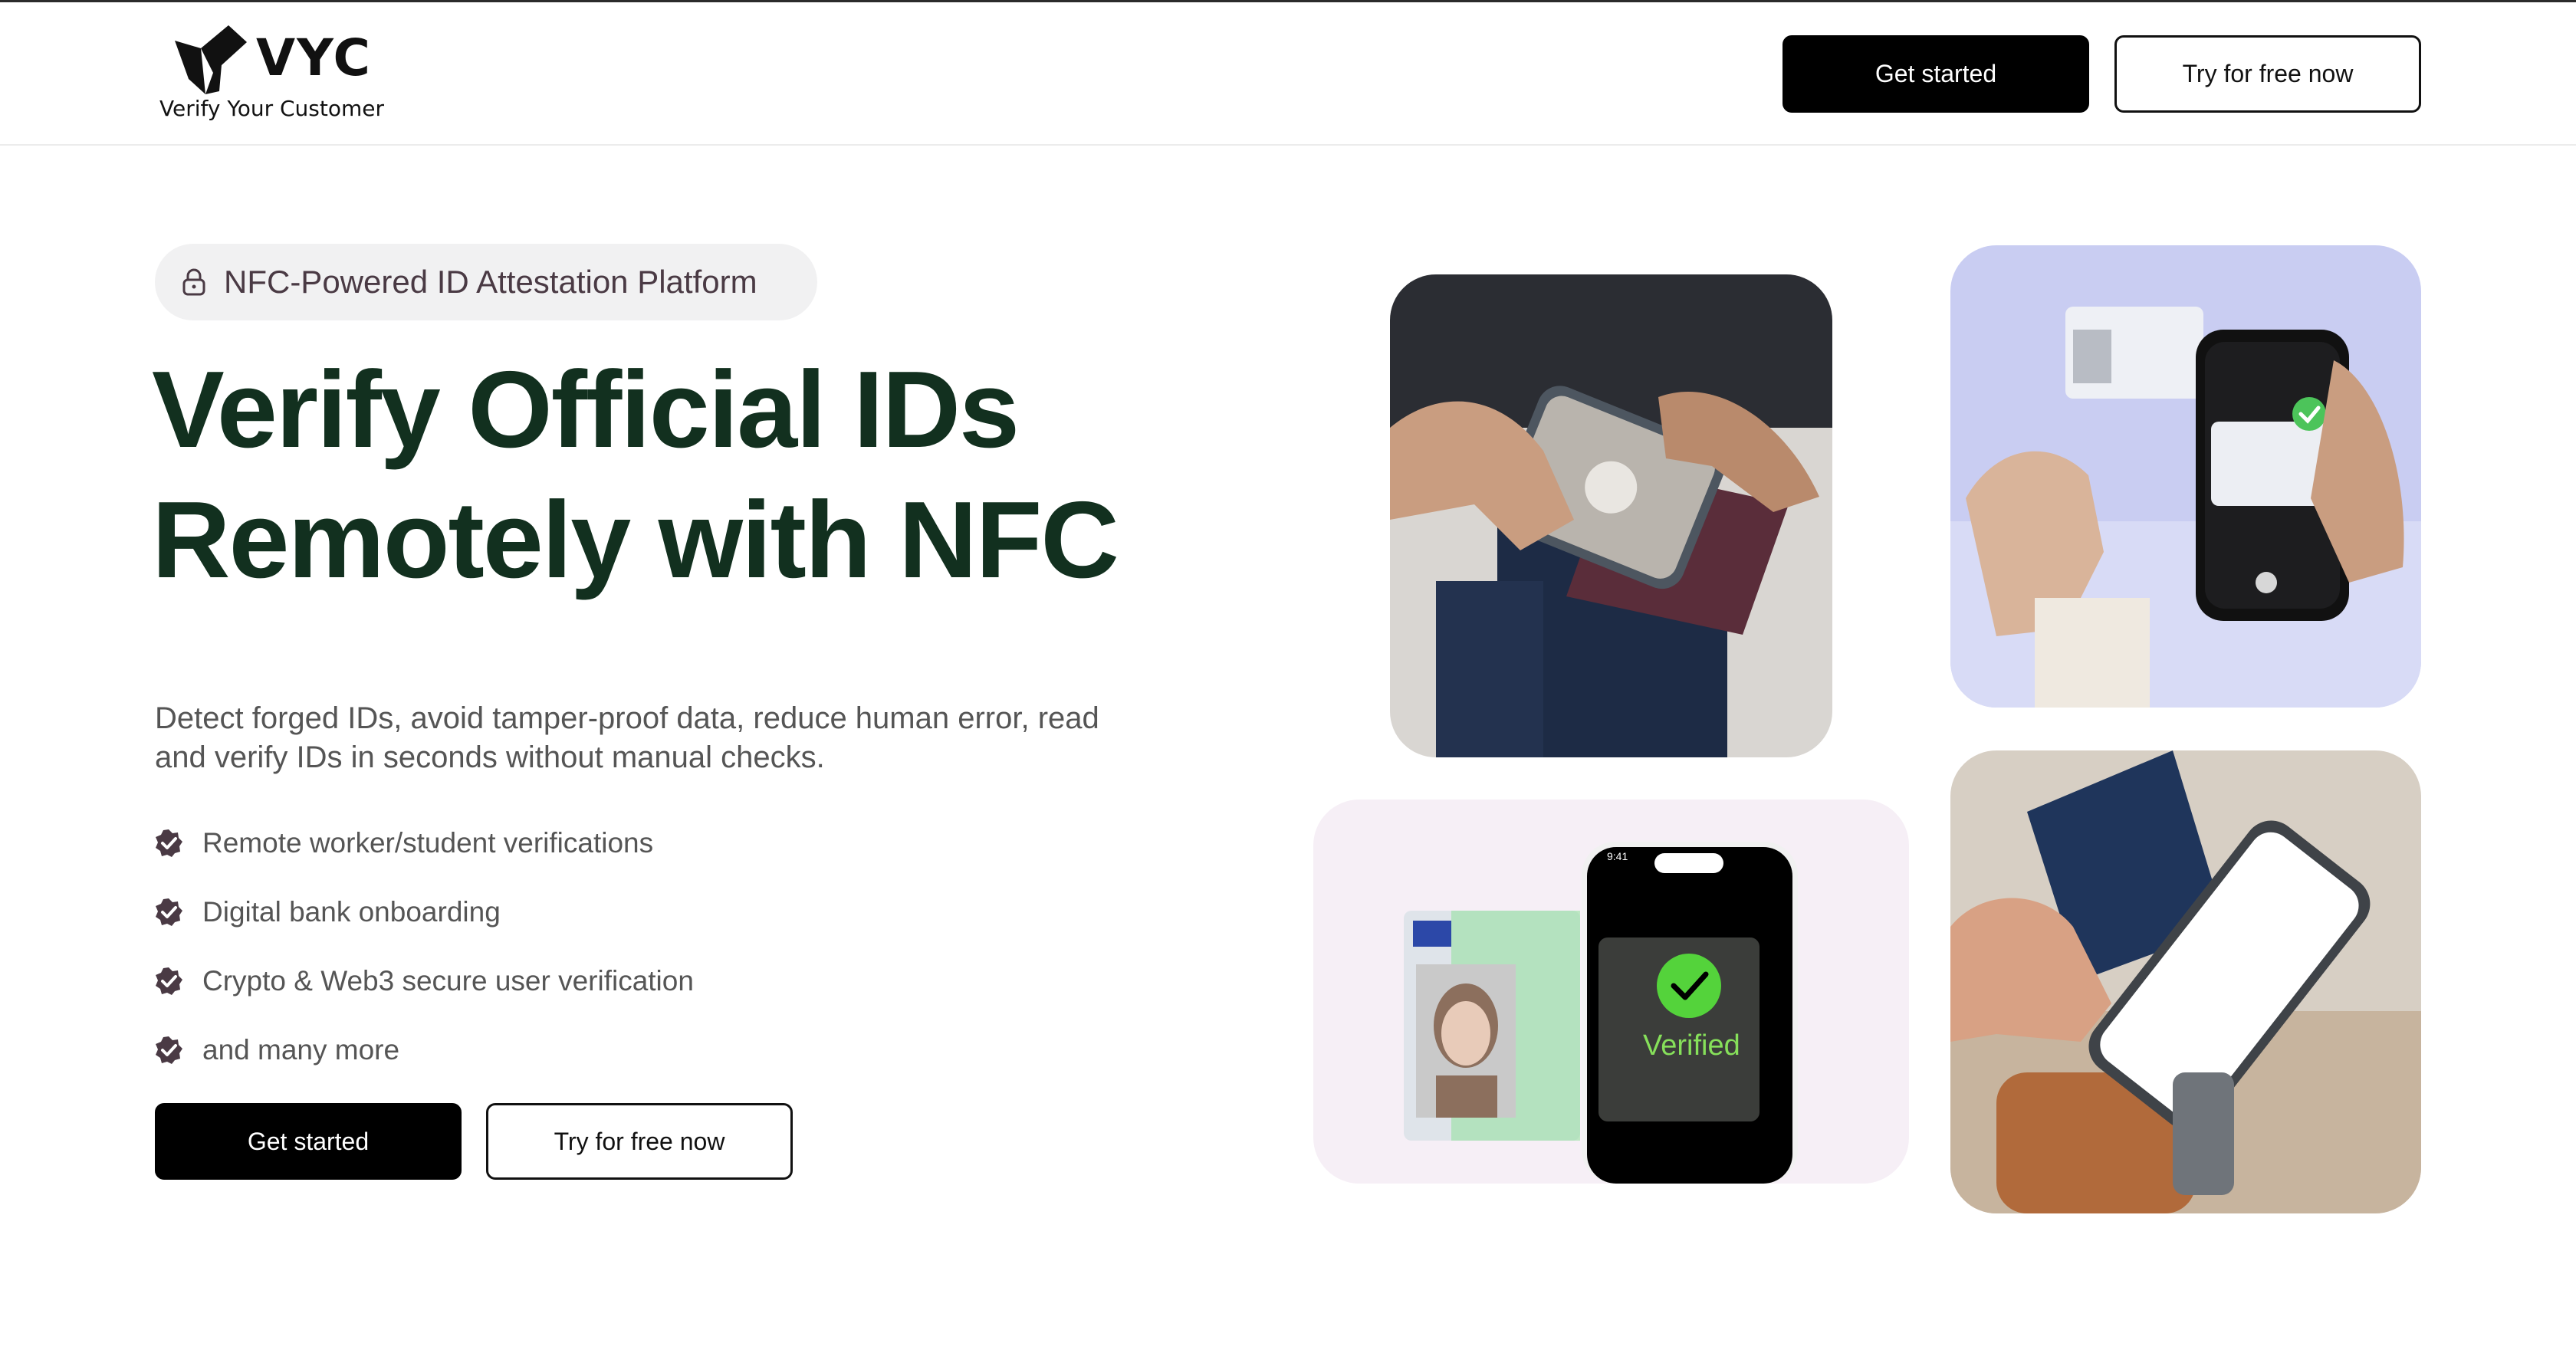 The image size is (2576, 1366). Describe the element at coordinates (490, 282) in the screenshot. I see `hero-badge-text: NFC-Powered ID Attestation Platform` at that location.